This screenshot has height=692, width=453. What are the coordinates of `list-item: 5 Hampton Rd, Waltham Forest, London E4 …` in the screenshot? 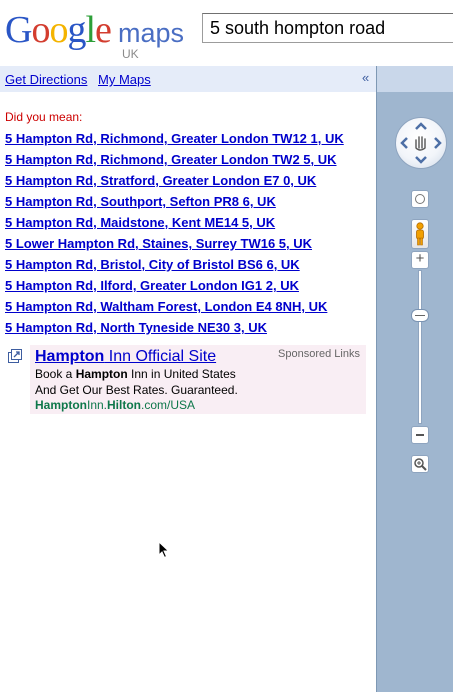 It's located at (174, 309).